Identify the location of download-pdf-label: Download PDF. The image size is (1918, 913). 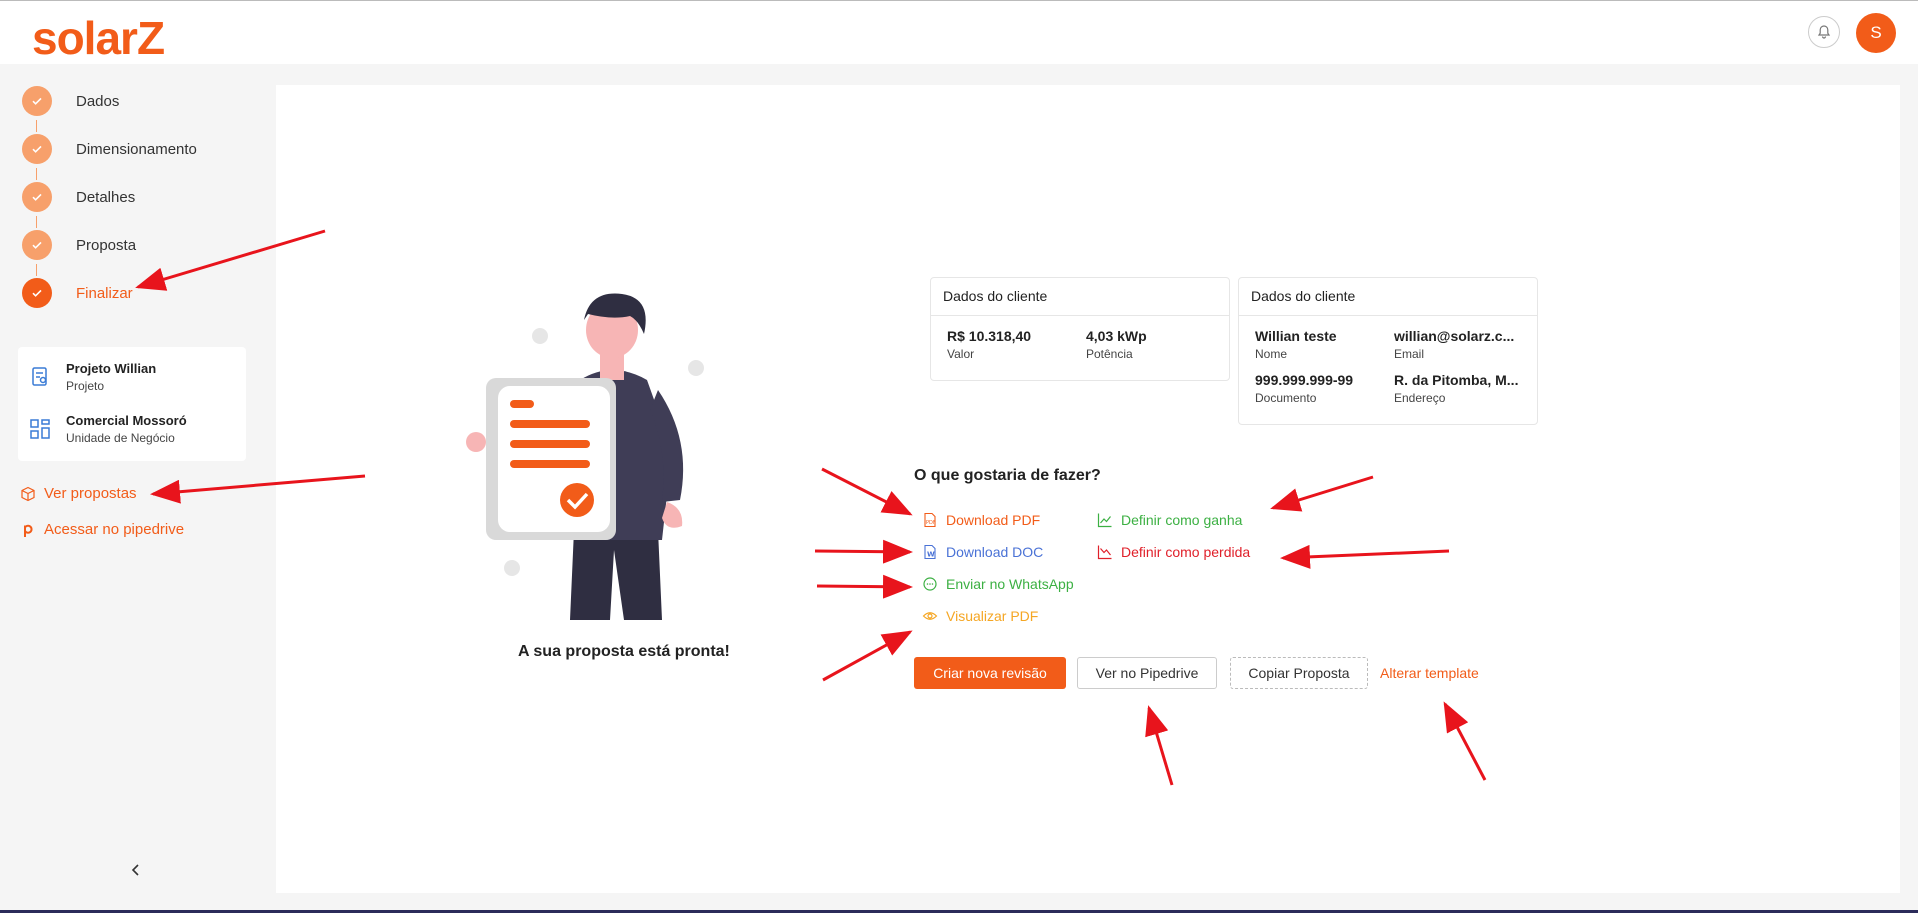
(993, 520).